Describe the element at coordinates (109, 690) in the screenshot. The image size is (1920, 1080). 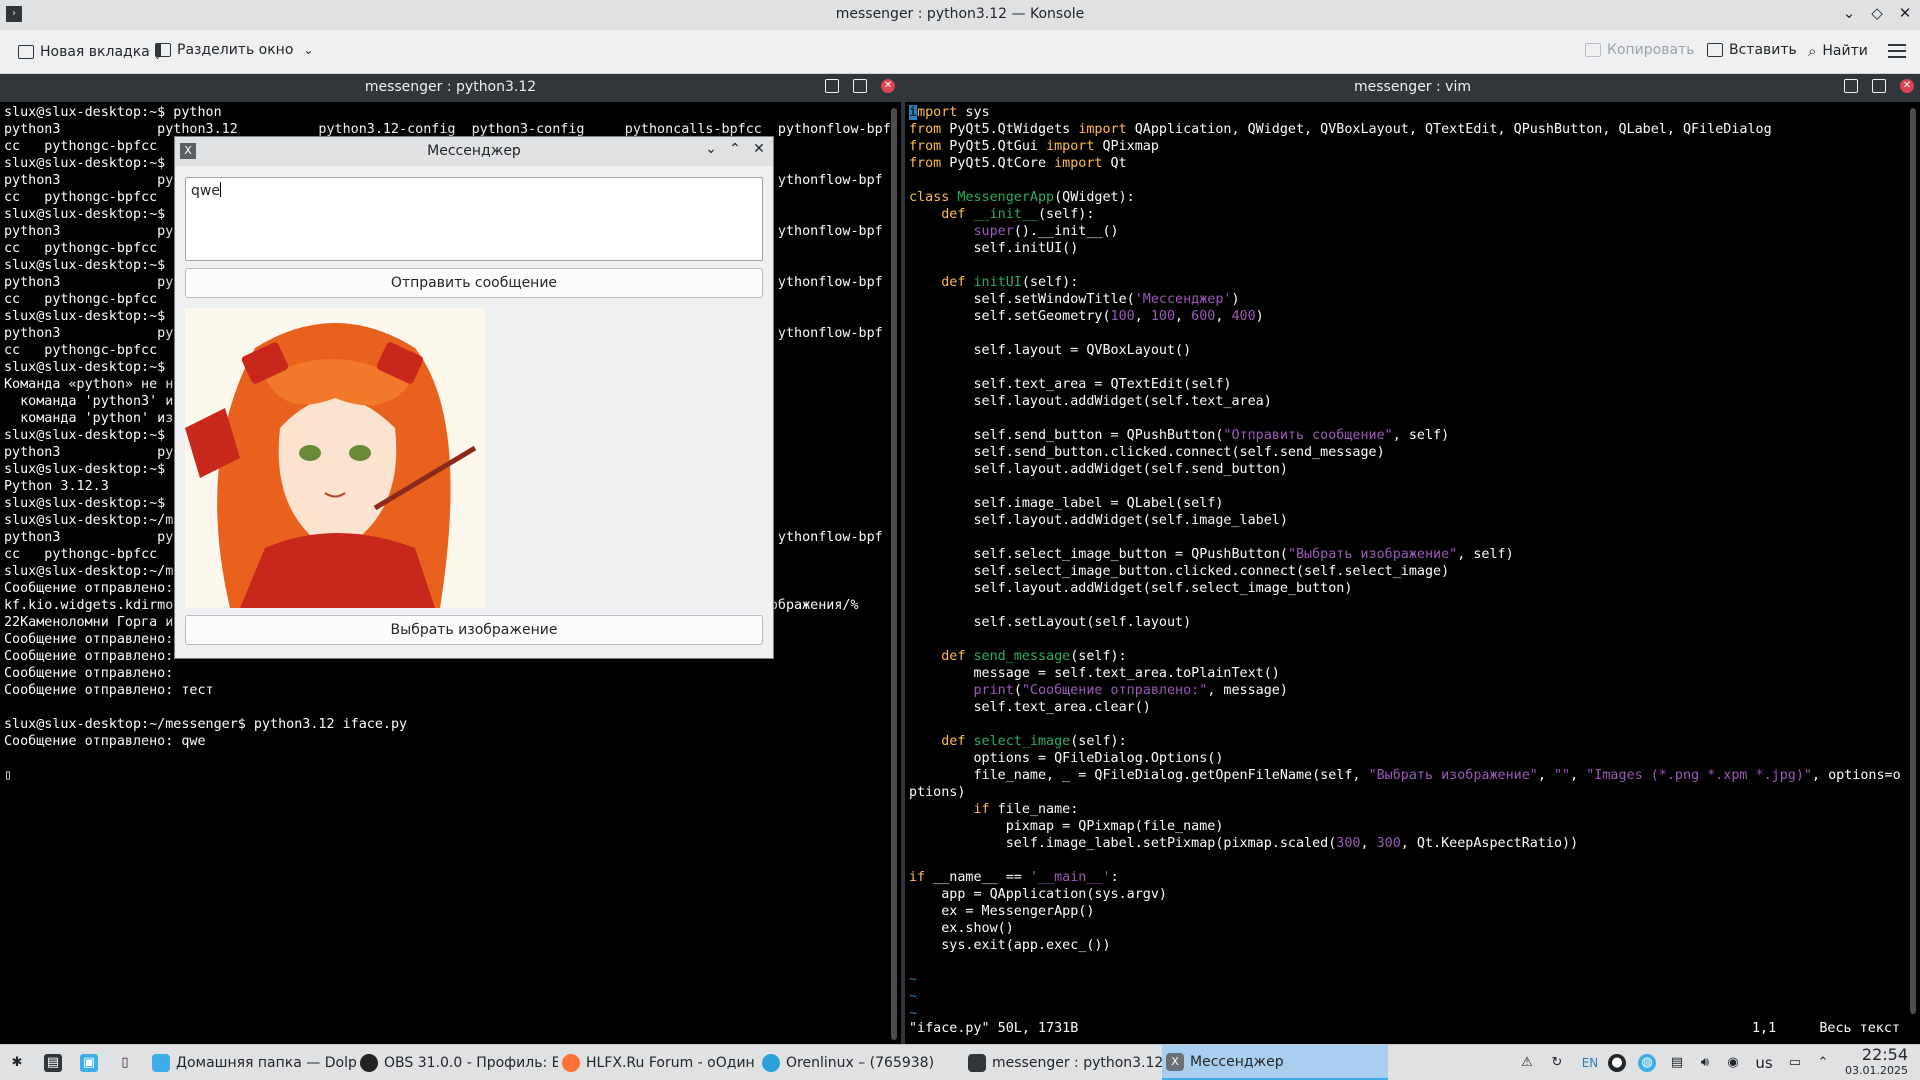
I see `terminal-line: Сообщение отправлено: тест` at that location.